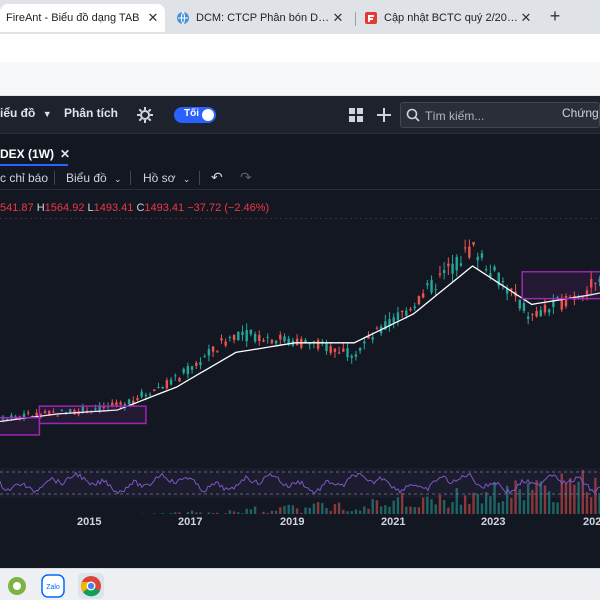 The width and height of the screenshot is (600, 600). Describe the element at coordinates (183, 18) in the screenshot. I see `globe-icon` at that location.